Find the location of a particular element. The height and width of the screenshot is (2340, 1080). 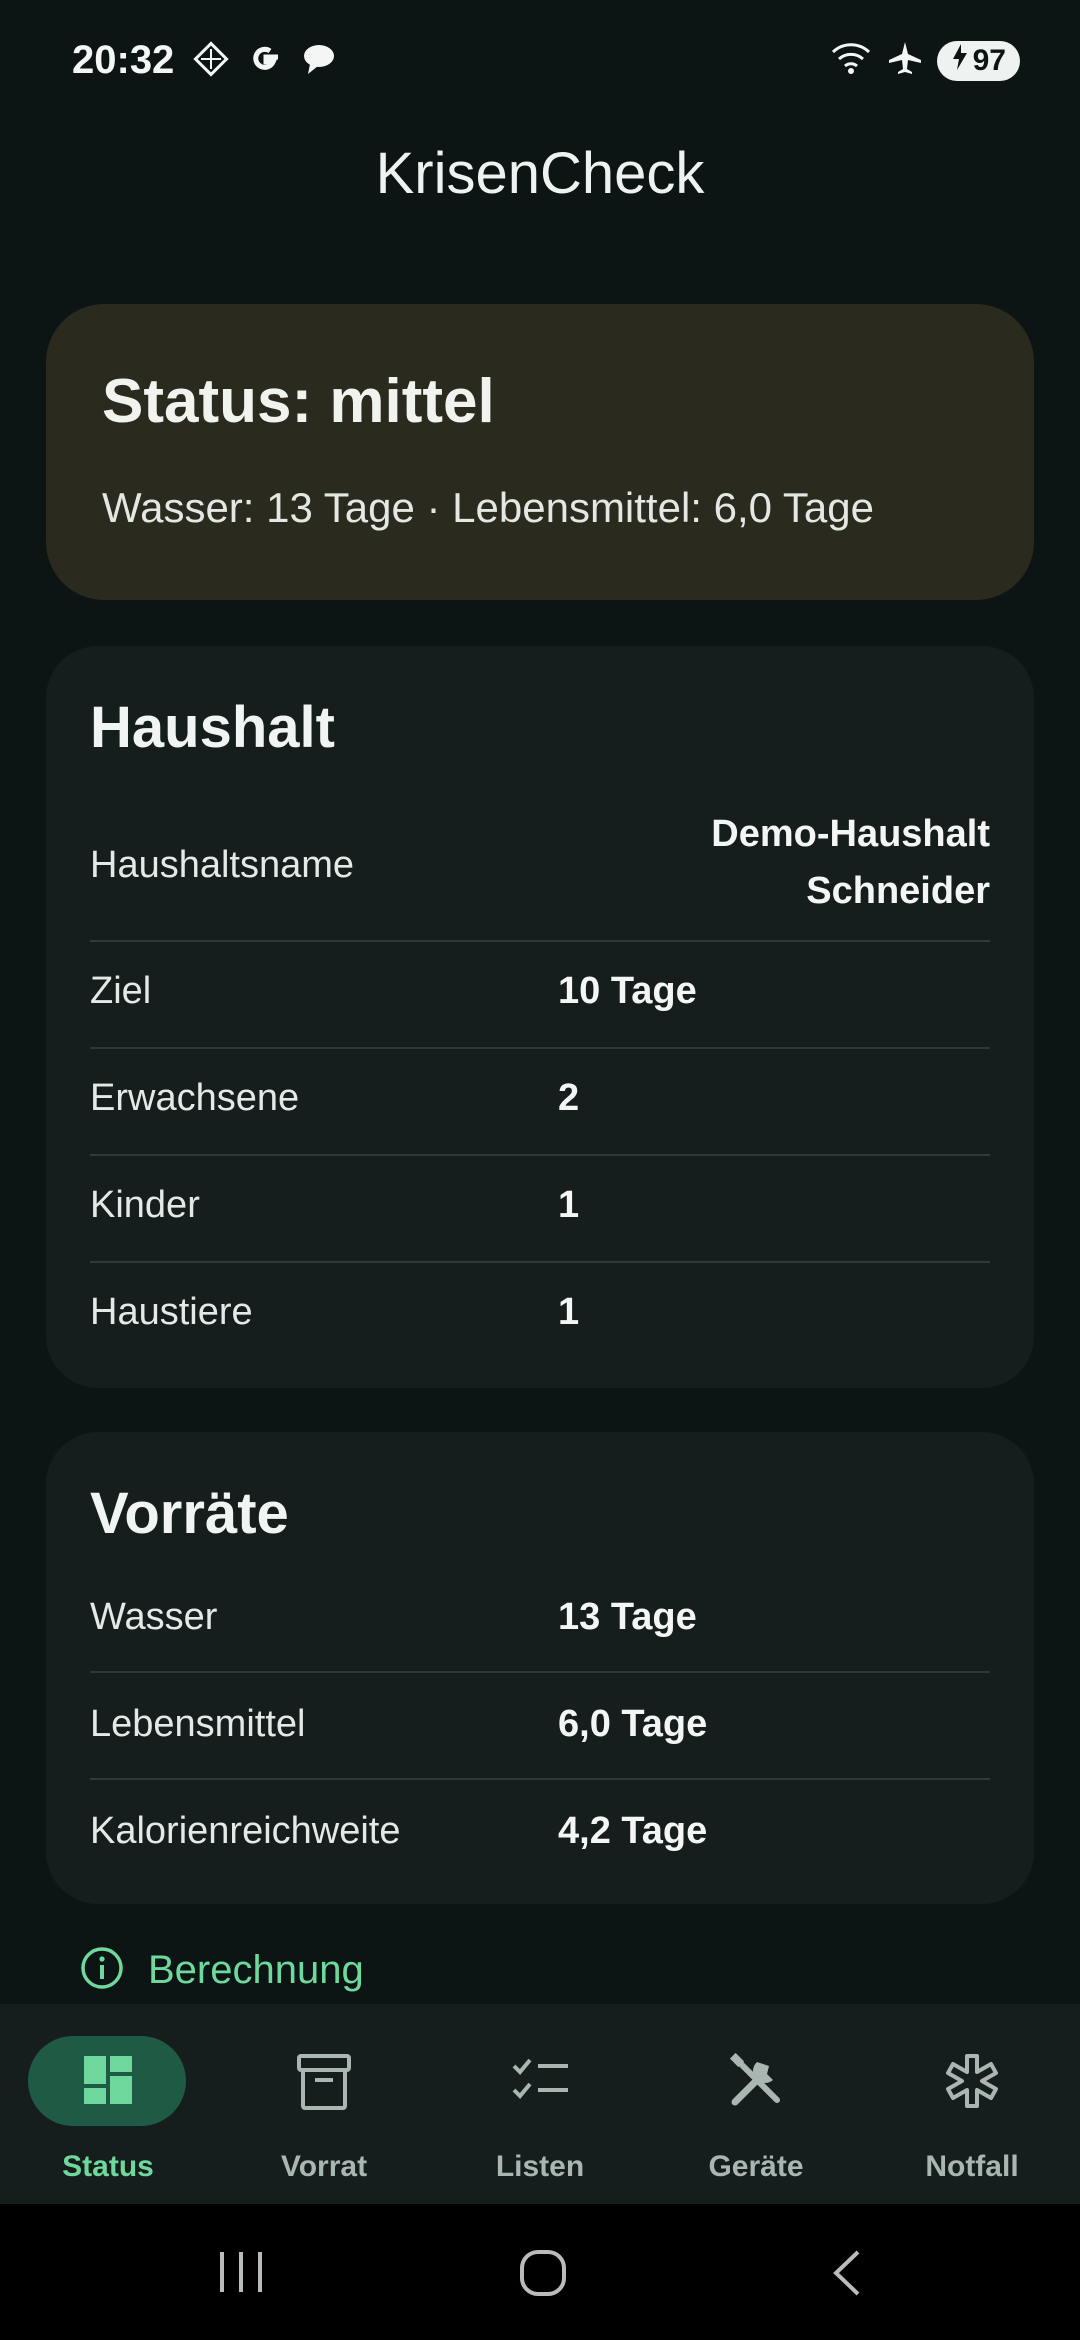

row-label: Lebensmittel is located at coordinates (198, 1724).